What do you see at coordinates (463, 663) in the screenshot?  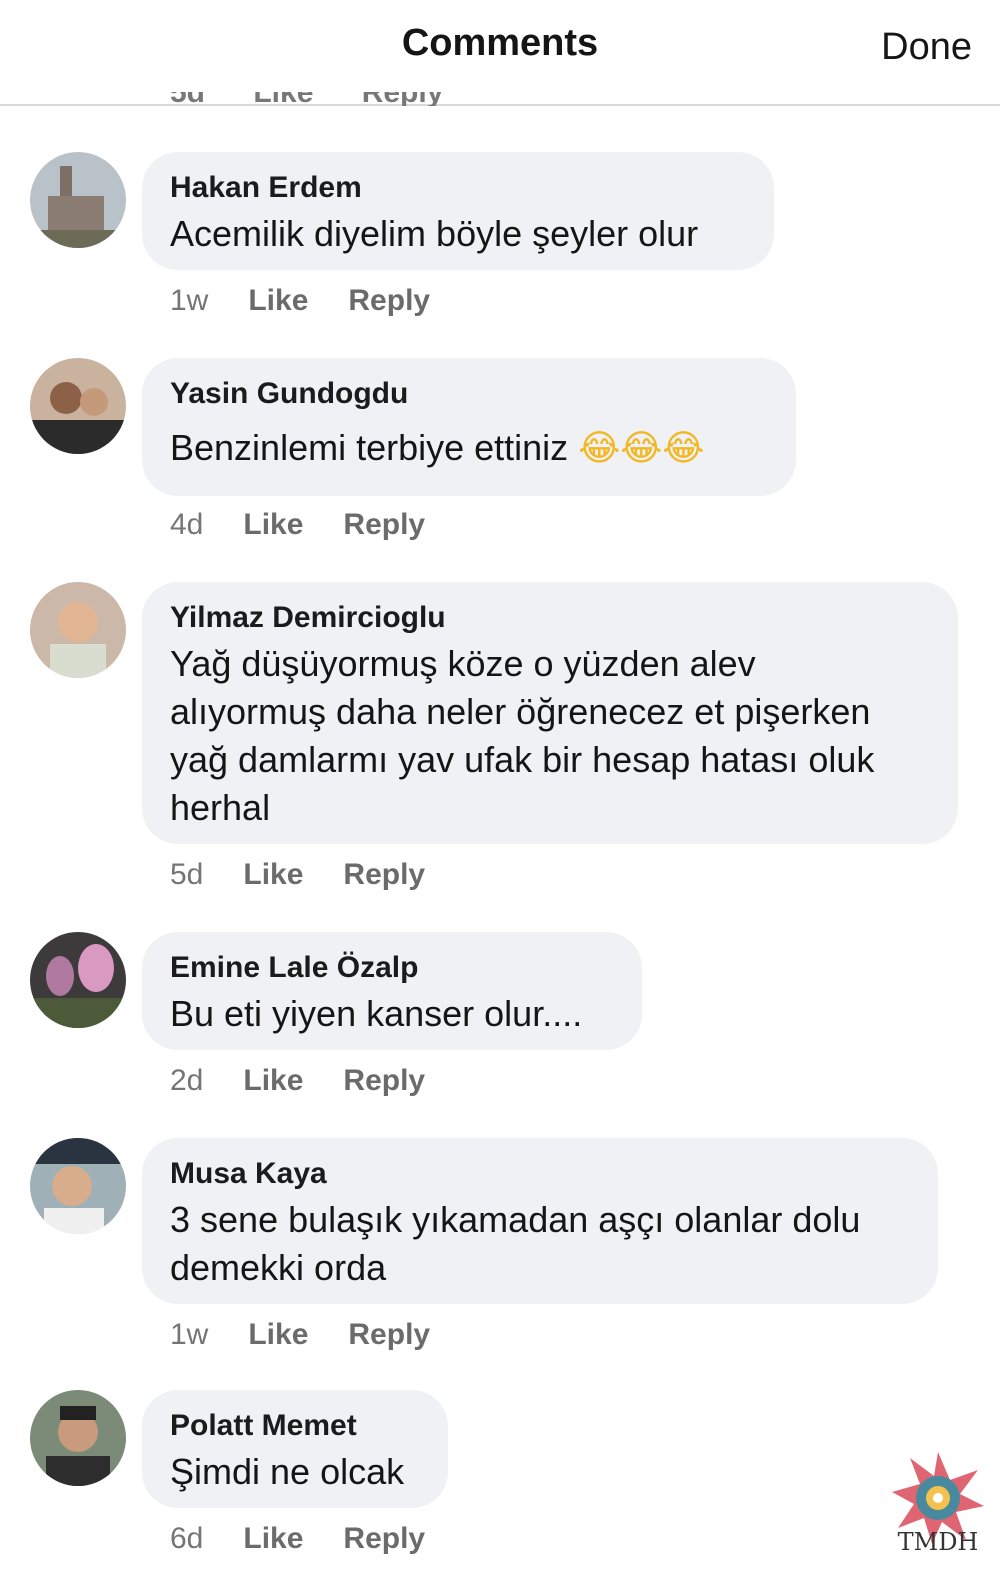 I see `comment-text-line: Yağ düşüyormuş köze o yüzden alev` at bounding box center [463, 663].